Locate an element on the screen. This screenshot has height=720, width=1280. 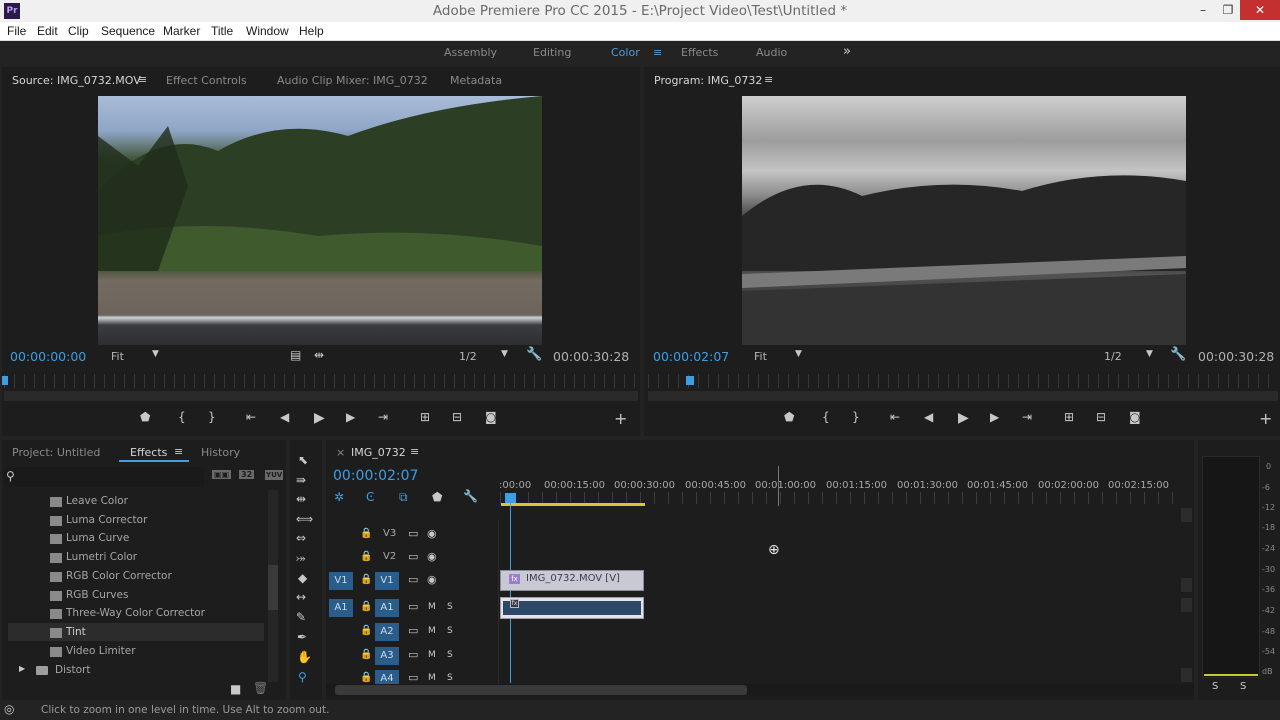
track-target-a3: A3 is located at coordinates (387, 656).